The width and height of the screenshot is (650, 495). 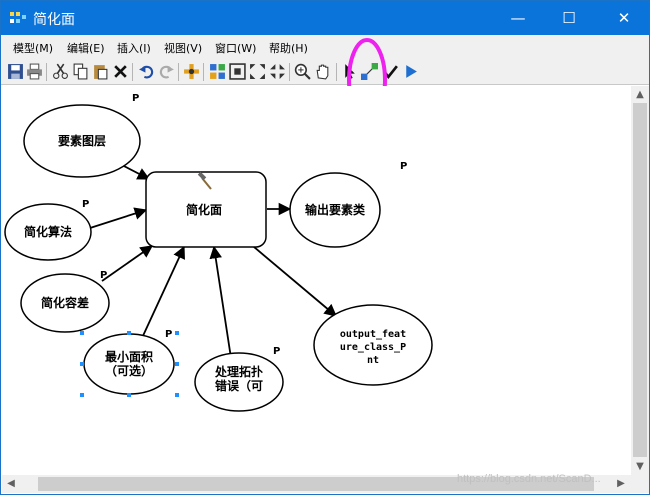 I want to click on node-topology-label-1: 处理拓扑, so click(x=238, y=371).